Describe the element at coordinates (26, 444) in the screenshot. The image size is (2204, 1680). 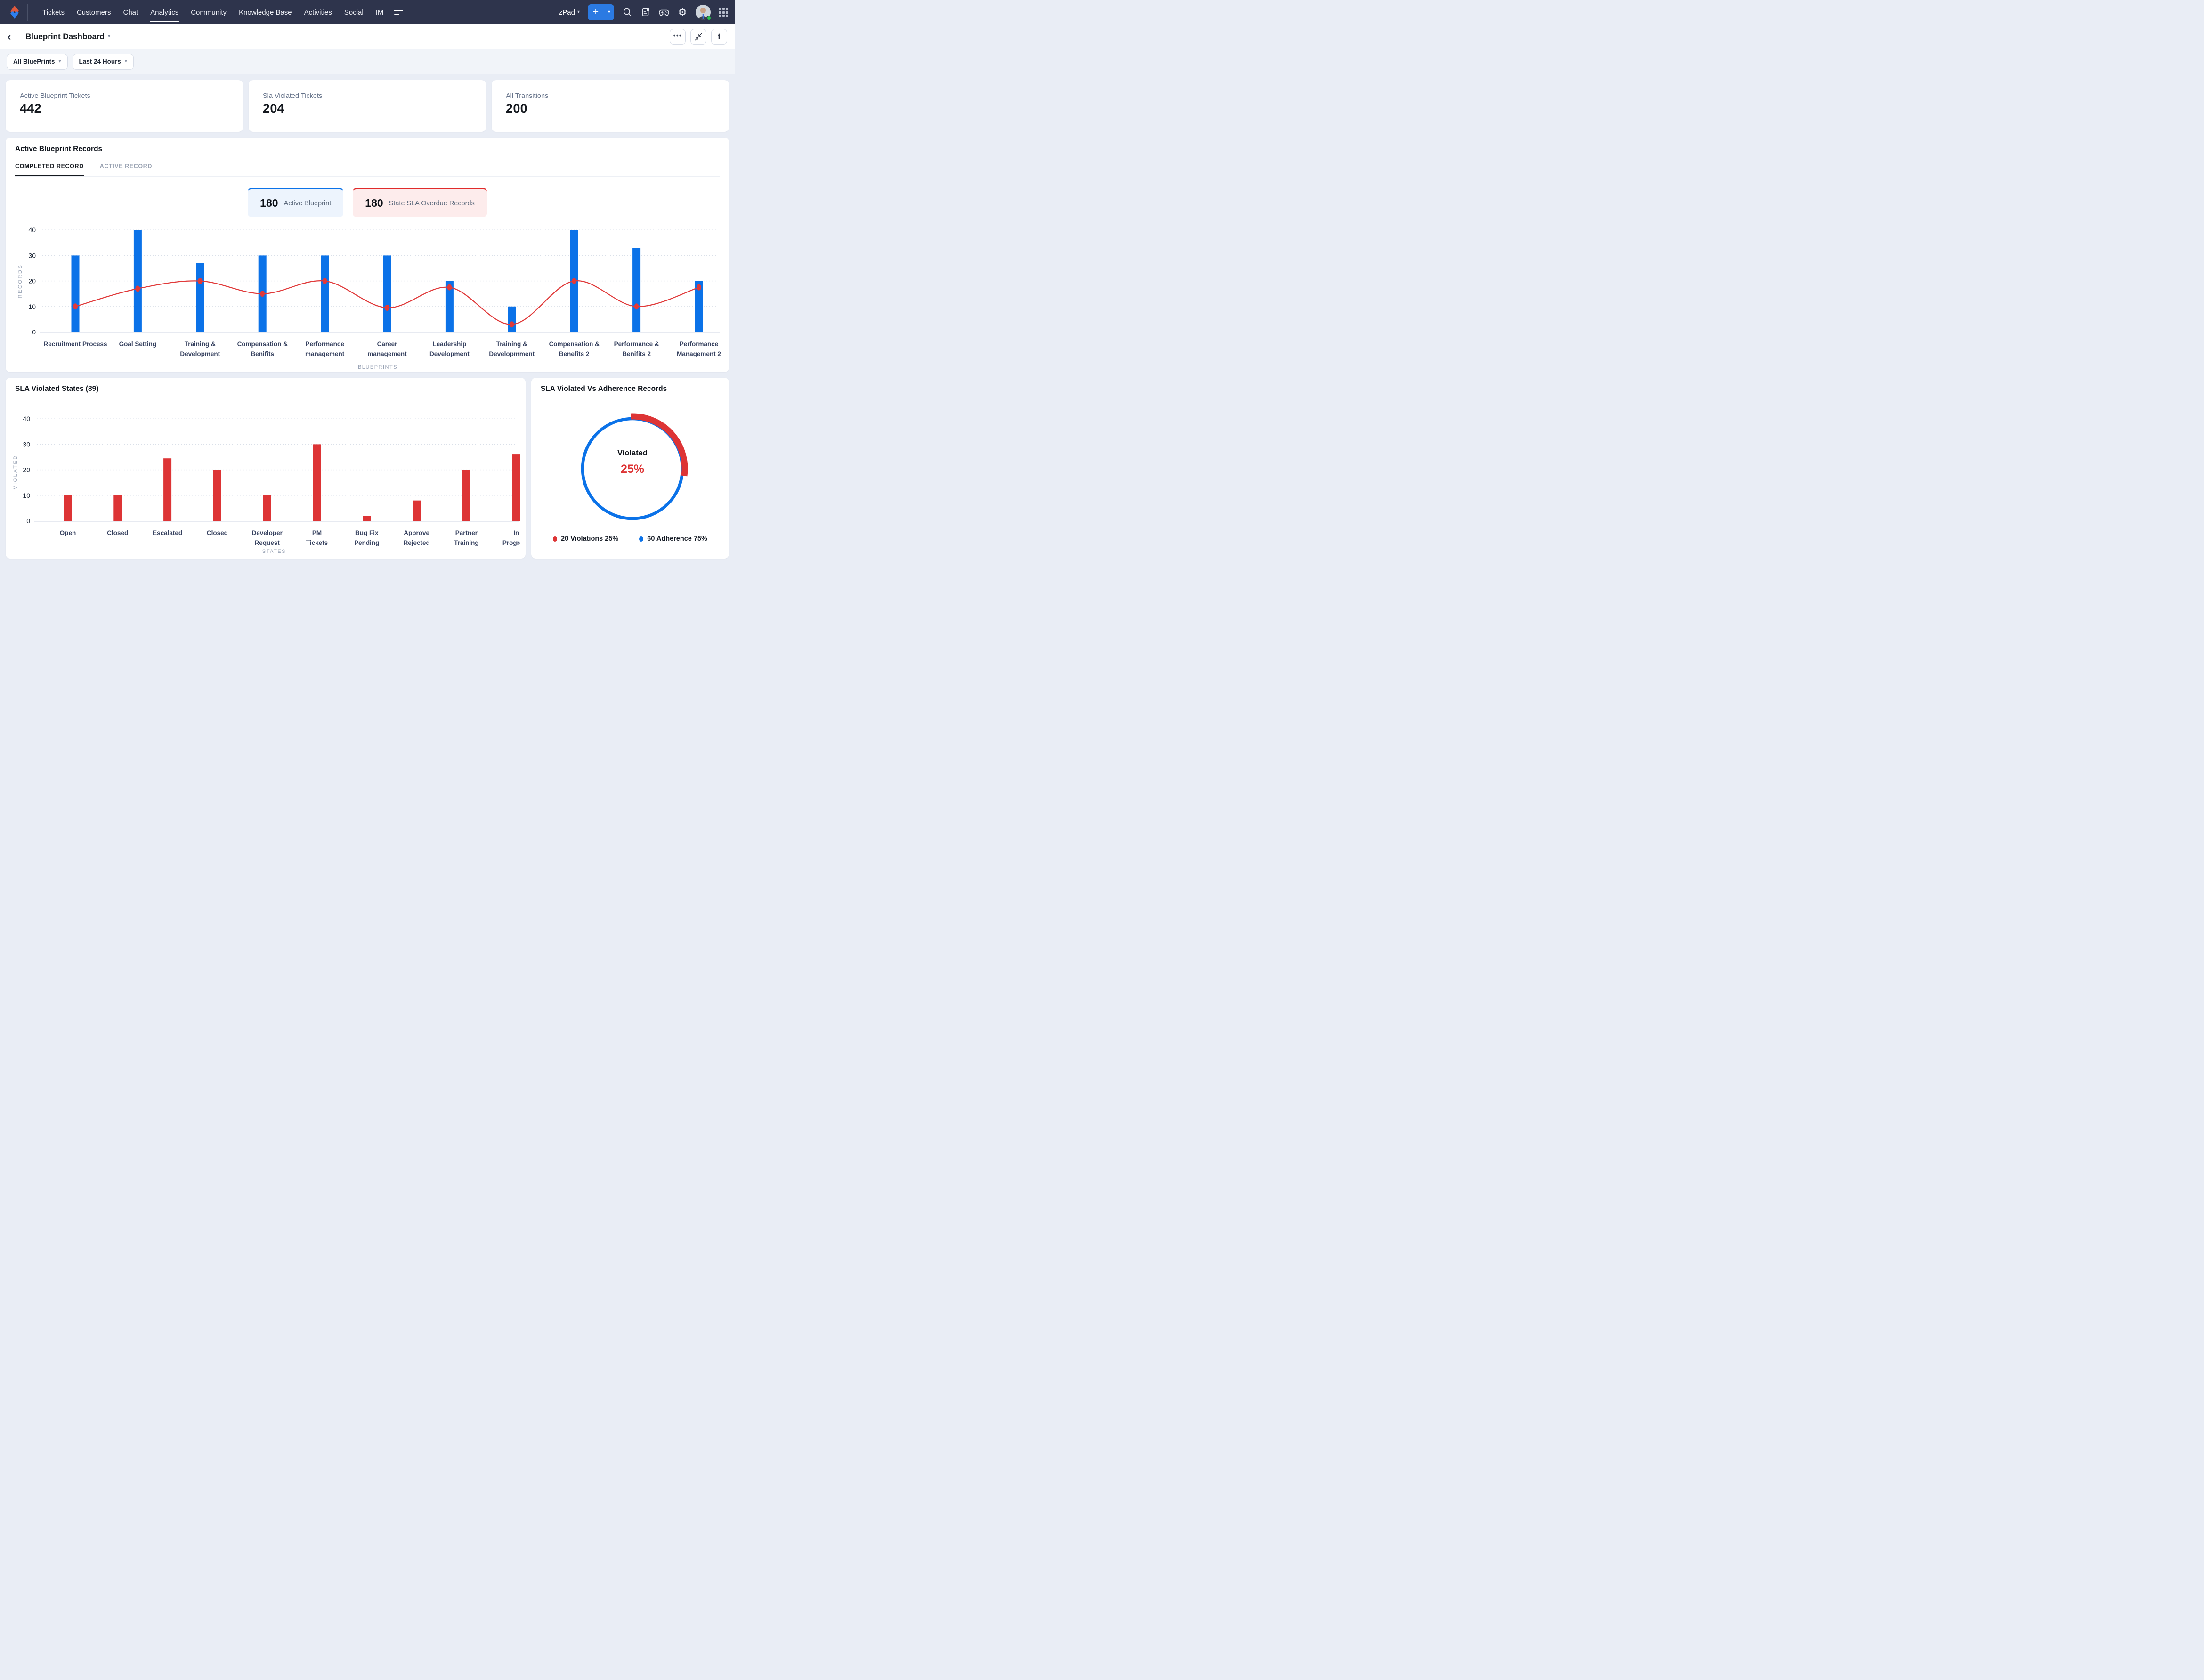
I see `svg-text: 30` at that location.